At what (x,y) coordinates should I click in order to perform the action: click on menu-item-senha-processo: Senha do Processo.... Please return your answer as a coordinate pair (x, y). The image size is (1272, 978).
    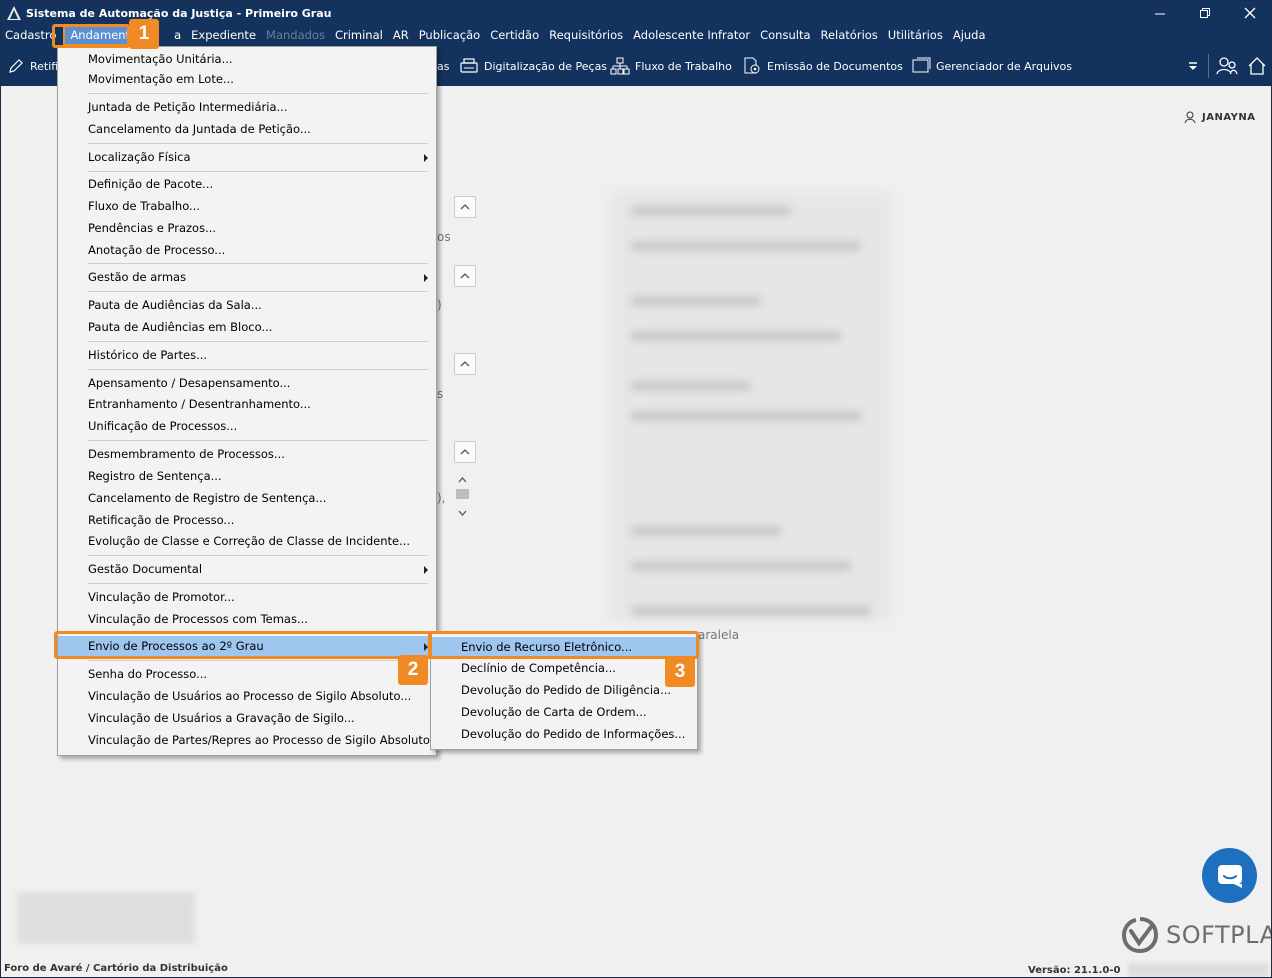
    Looking at the image, I should click on (247, 674).